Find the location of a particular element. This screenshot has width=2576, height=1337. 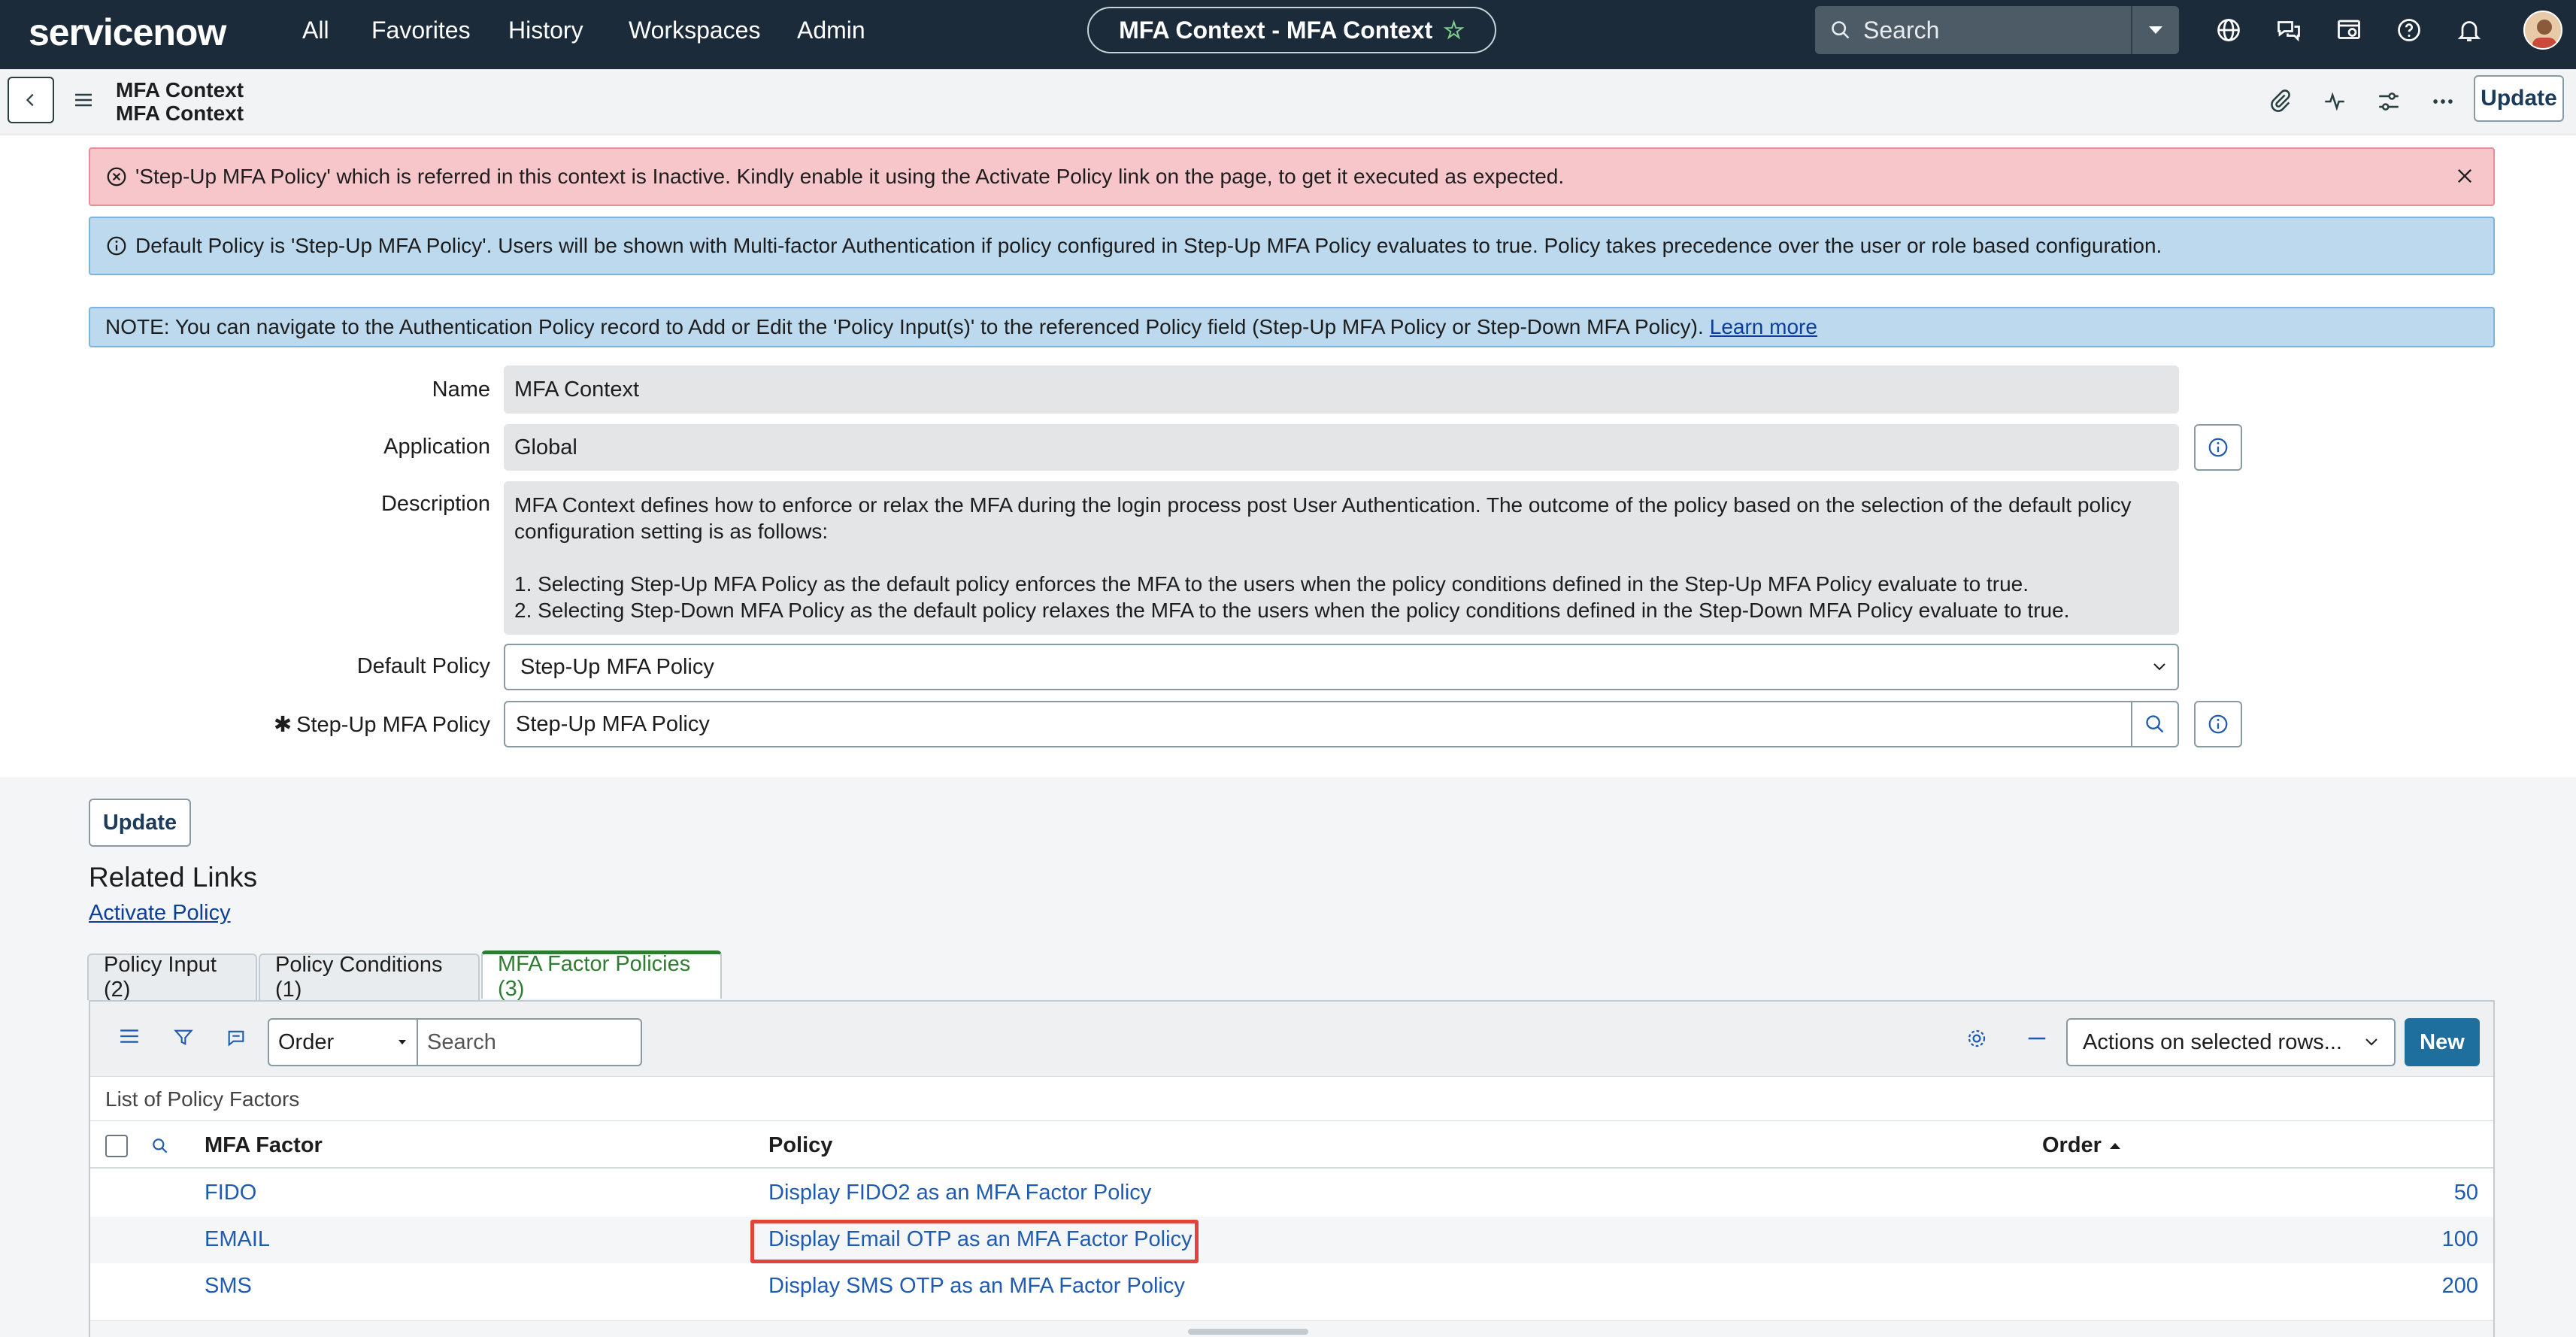

avatar-icon is located at coordinates (2544, 34).